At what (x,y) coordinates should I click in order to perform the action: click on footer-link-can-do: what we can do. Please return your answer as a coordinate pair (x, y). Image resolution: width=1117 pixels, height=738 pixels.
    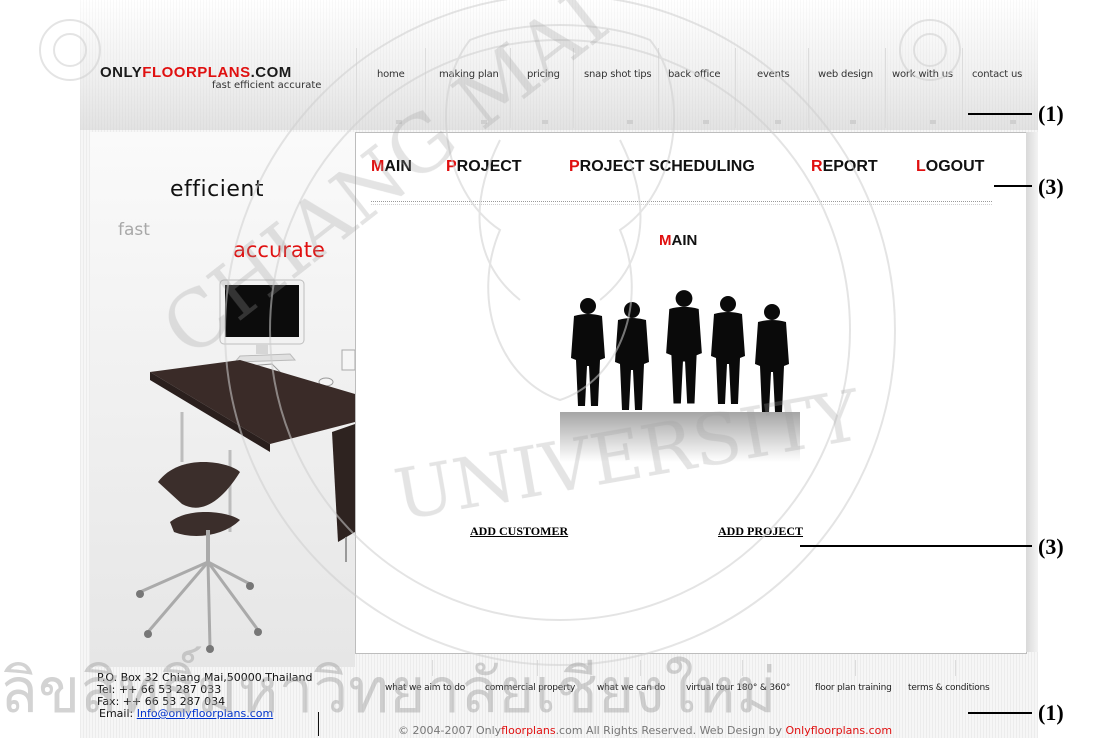
    Looking at the image, I should click on (631, 688).